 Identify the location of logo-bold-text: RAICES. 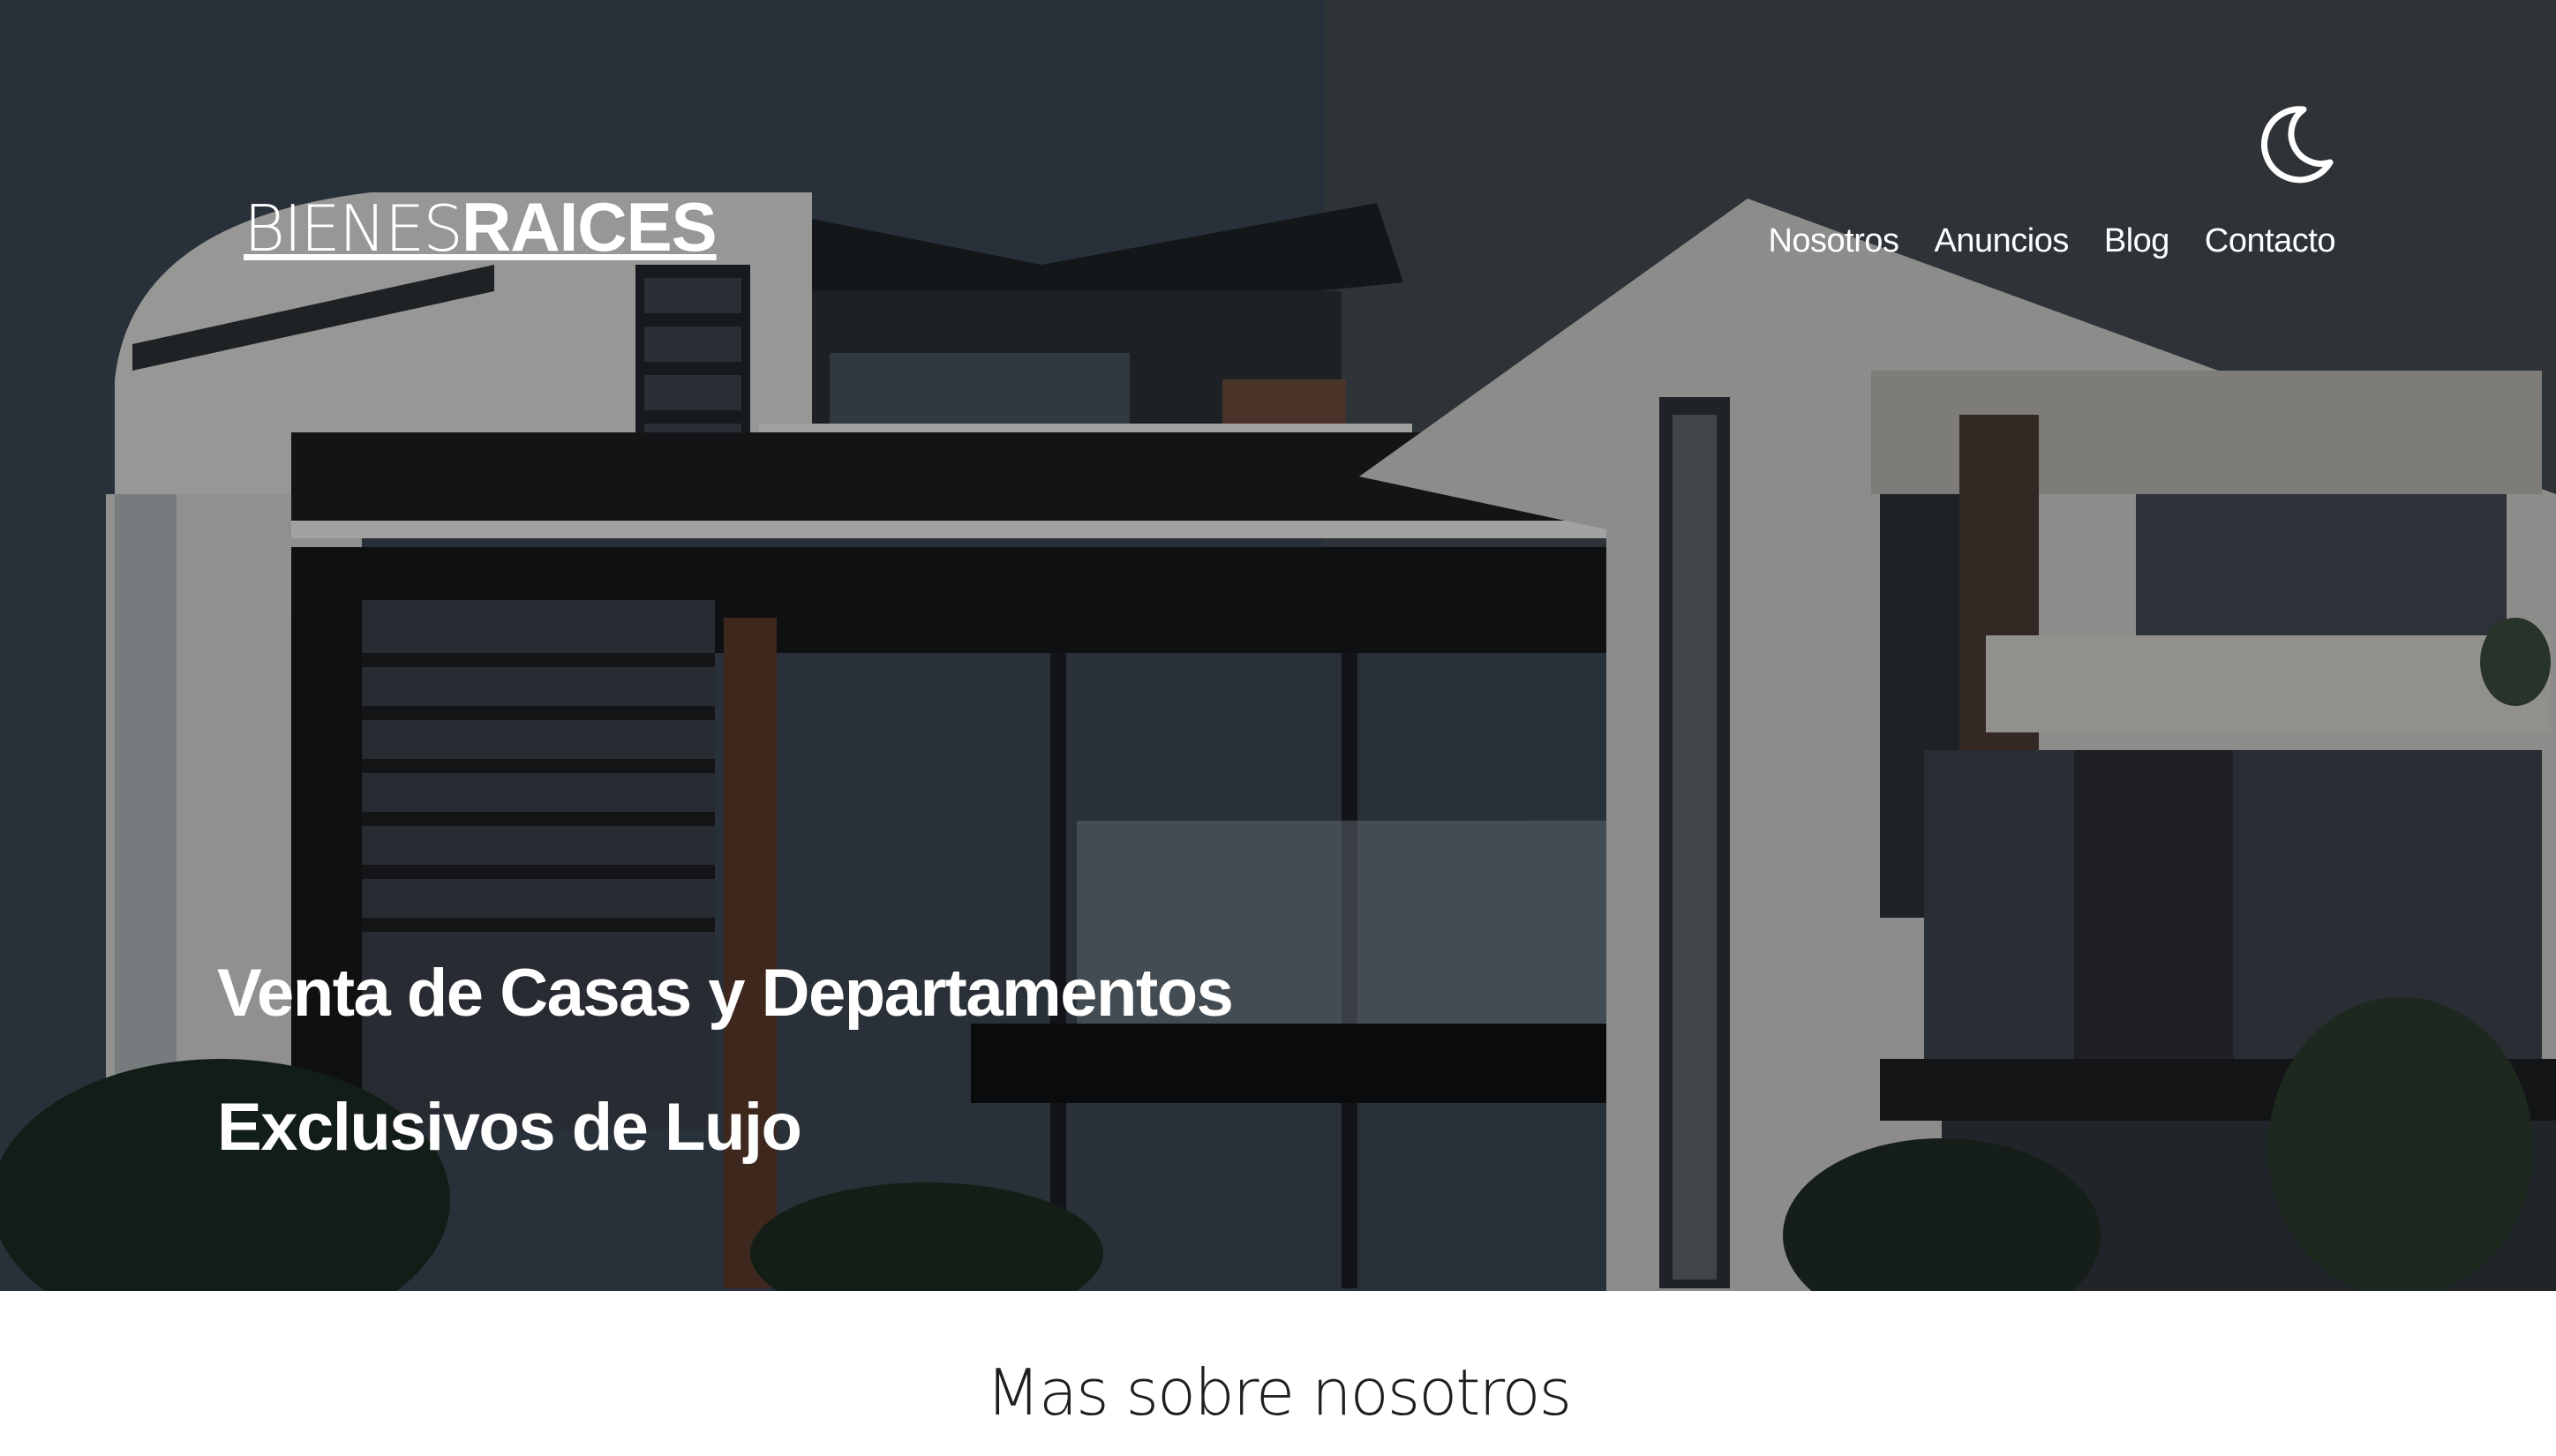
(589, 227).